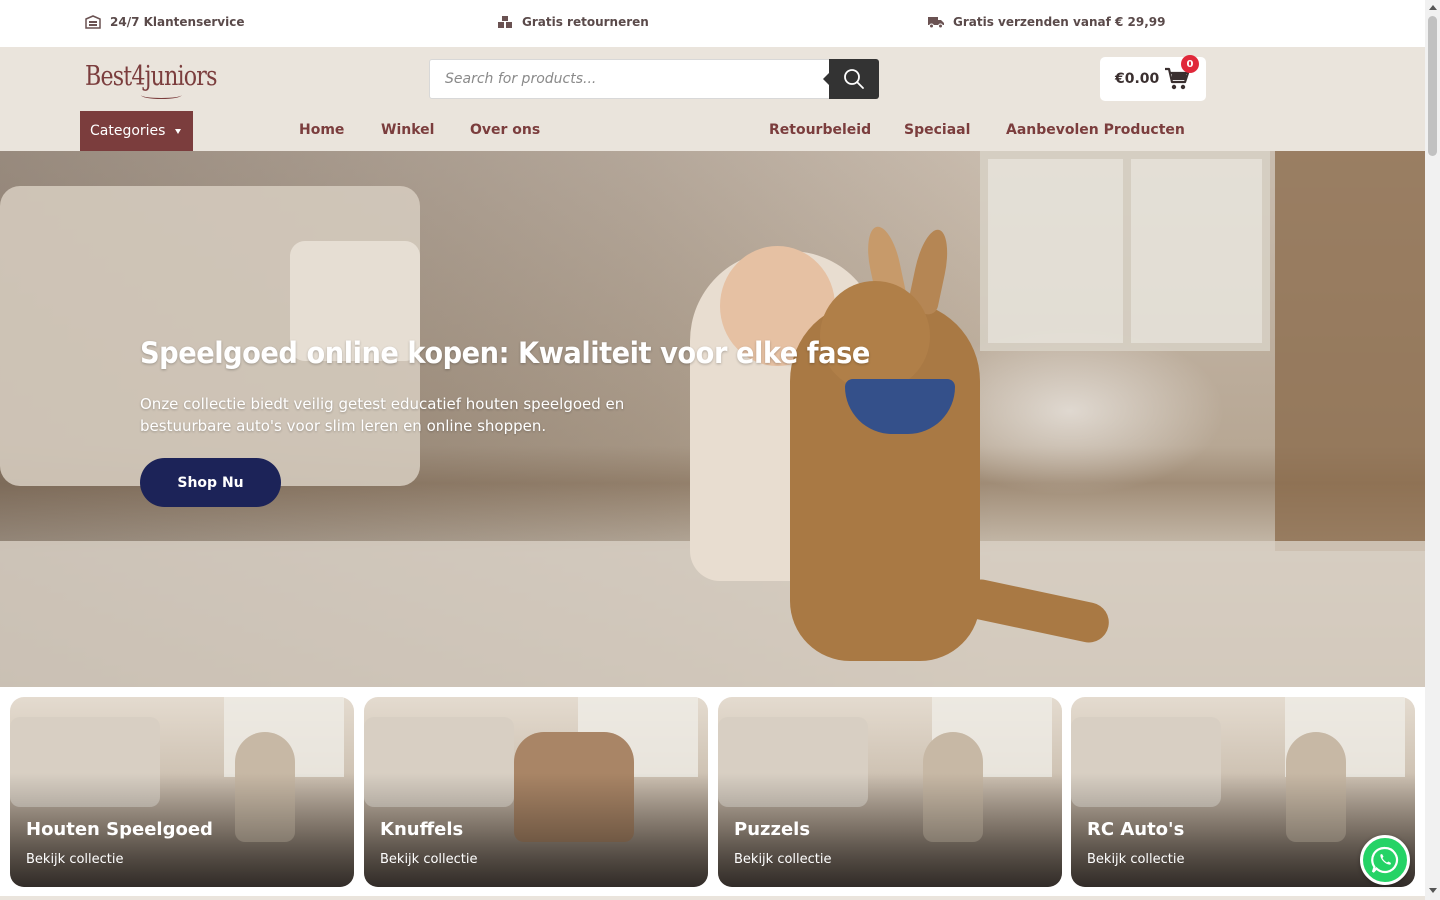  What do you see at coordinates (210, 482) in the screenshot?
I see `shop-now-button: Shop Nu` at bounding box center [210, 482].